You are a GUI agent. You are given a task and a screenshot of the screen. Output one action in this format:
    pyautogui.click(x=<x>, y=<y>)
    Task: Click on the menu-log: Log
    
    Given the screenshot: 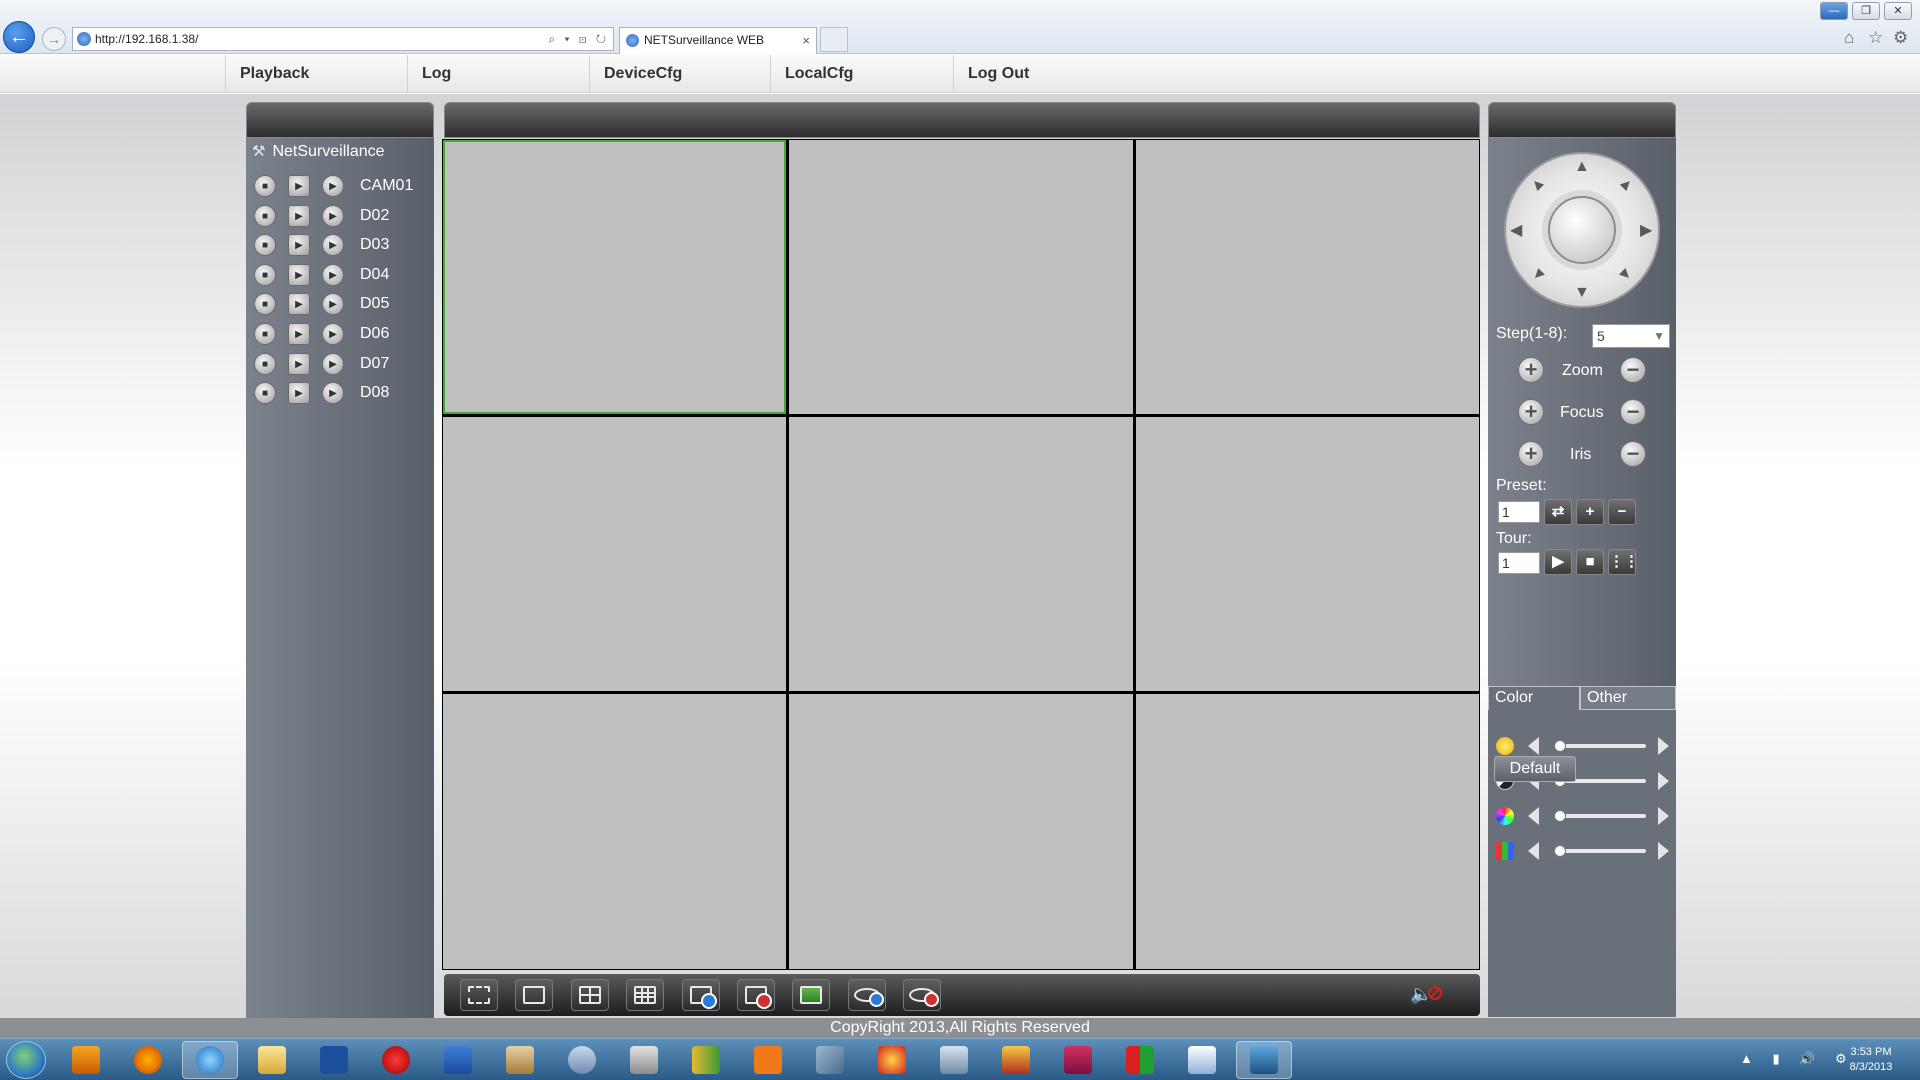 What is the action you would take?
    pyautogui.click(x=498, y=74)
    